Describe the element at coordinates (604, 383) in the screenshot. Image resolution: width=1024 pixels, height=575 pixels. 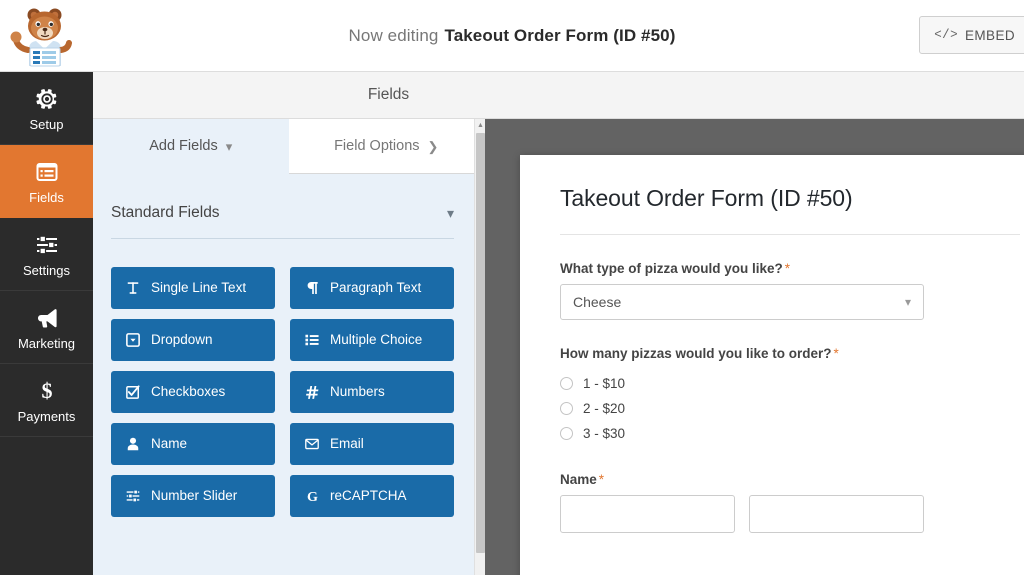
I see `radio-option-label: 1 - $10` at that location.